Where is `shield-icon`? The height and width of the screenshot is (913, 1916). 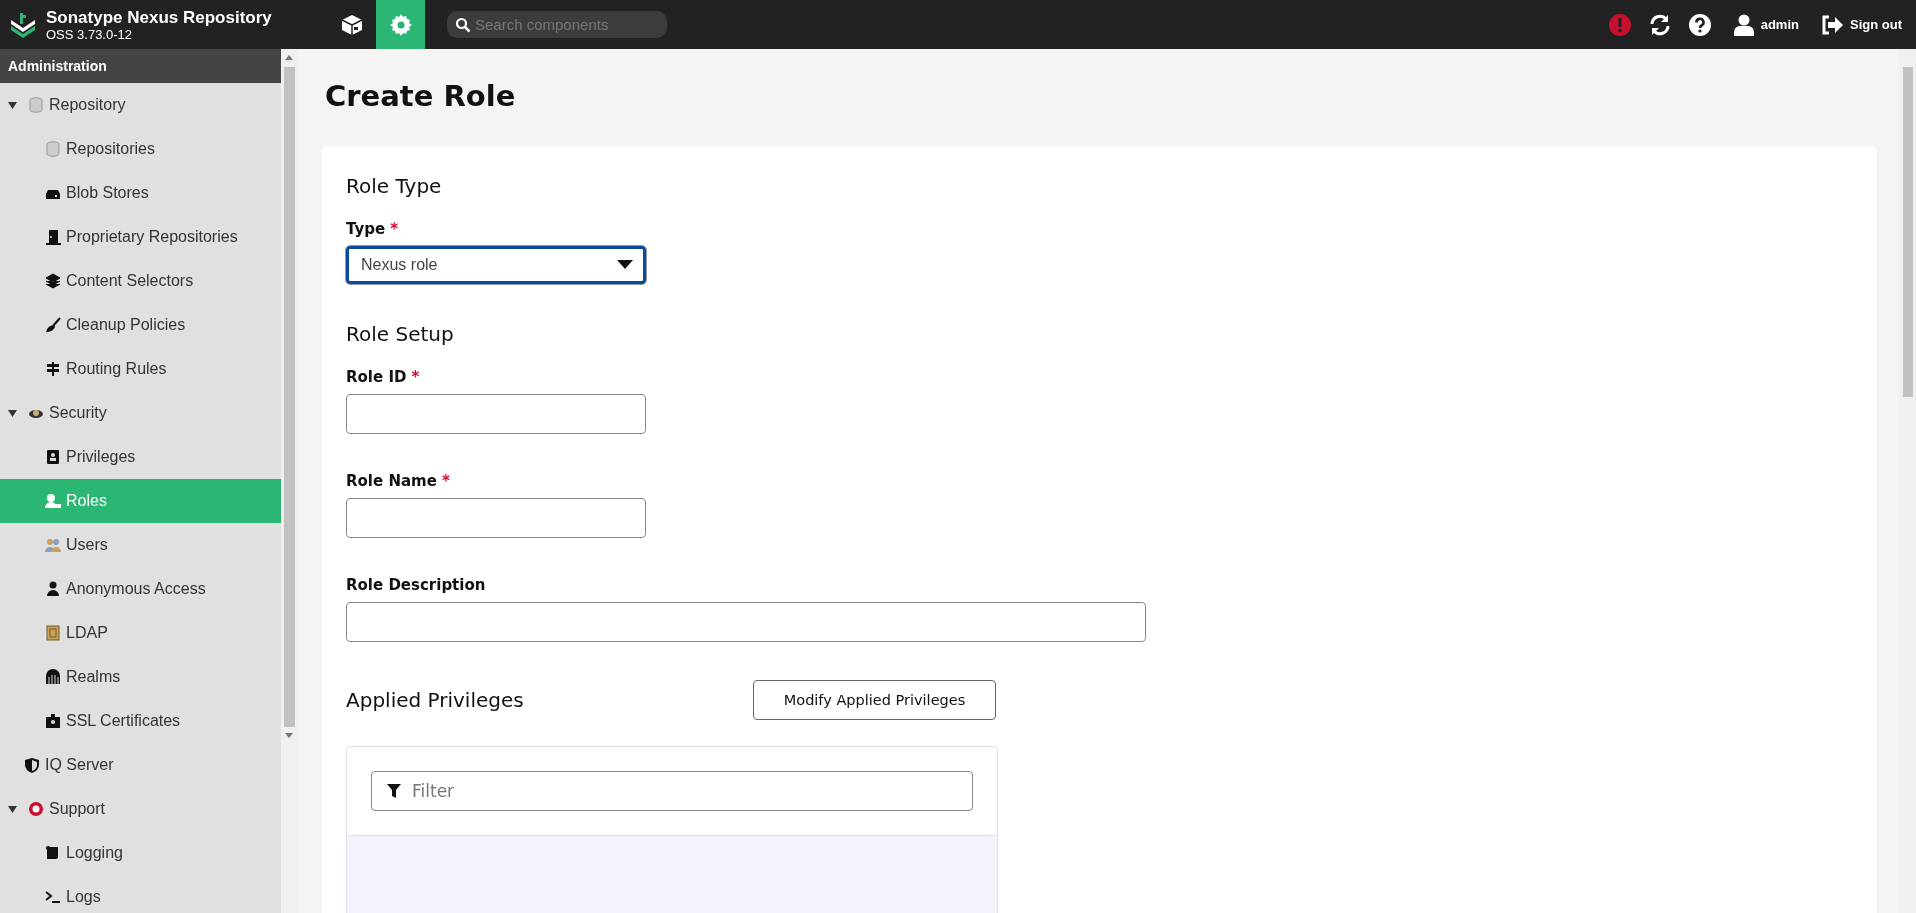
shield-icon is located at coordinates (32, 765).